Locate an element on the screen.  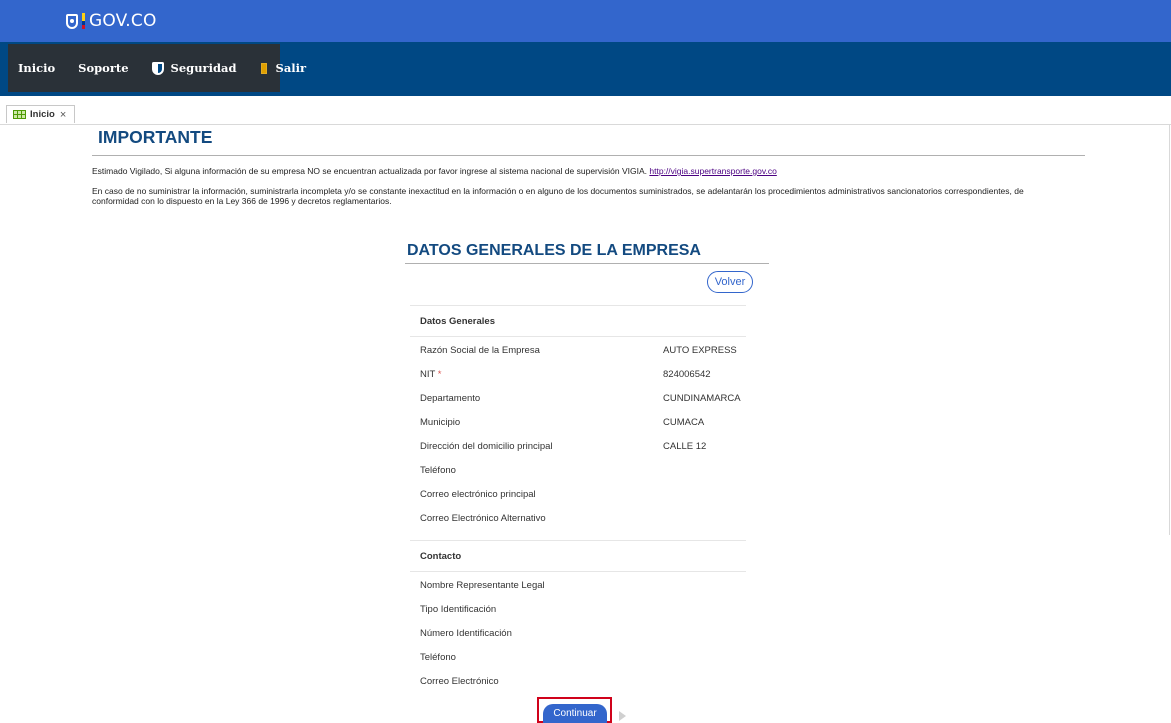
form-title: DATOS GENERALES DE LA EMPRESA is located at coordinates (554, 250).